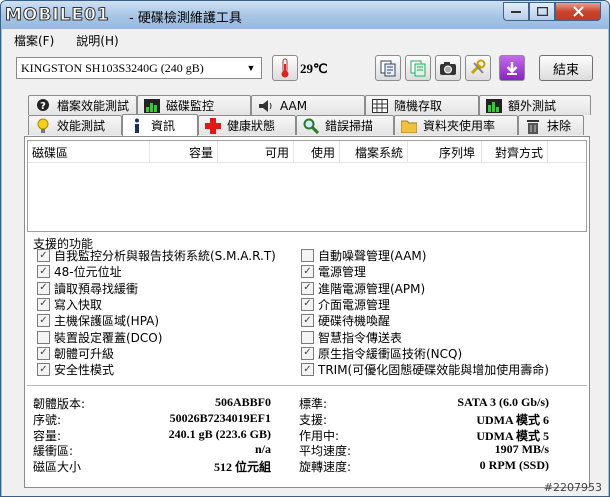  What do you see at coordinates (515, 152) in the screenshot?
I see `column-header-alignment: 對齊方式` at bounding box center [515, 152].